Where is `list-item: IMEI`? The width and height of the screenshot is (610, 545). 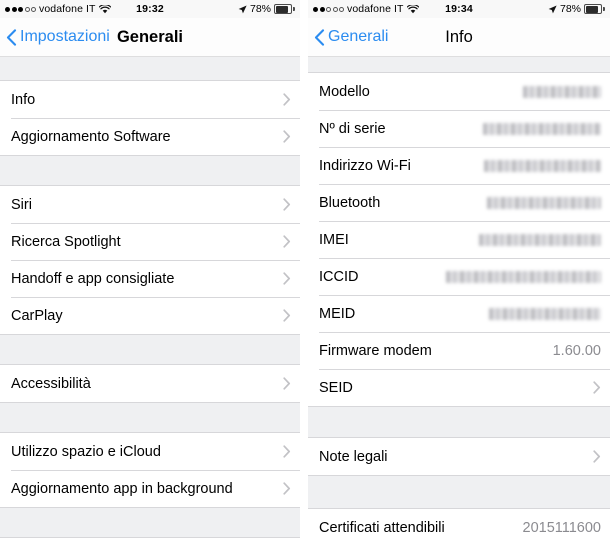 list-item: IMEI is located at coordinates (459, 239).